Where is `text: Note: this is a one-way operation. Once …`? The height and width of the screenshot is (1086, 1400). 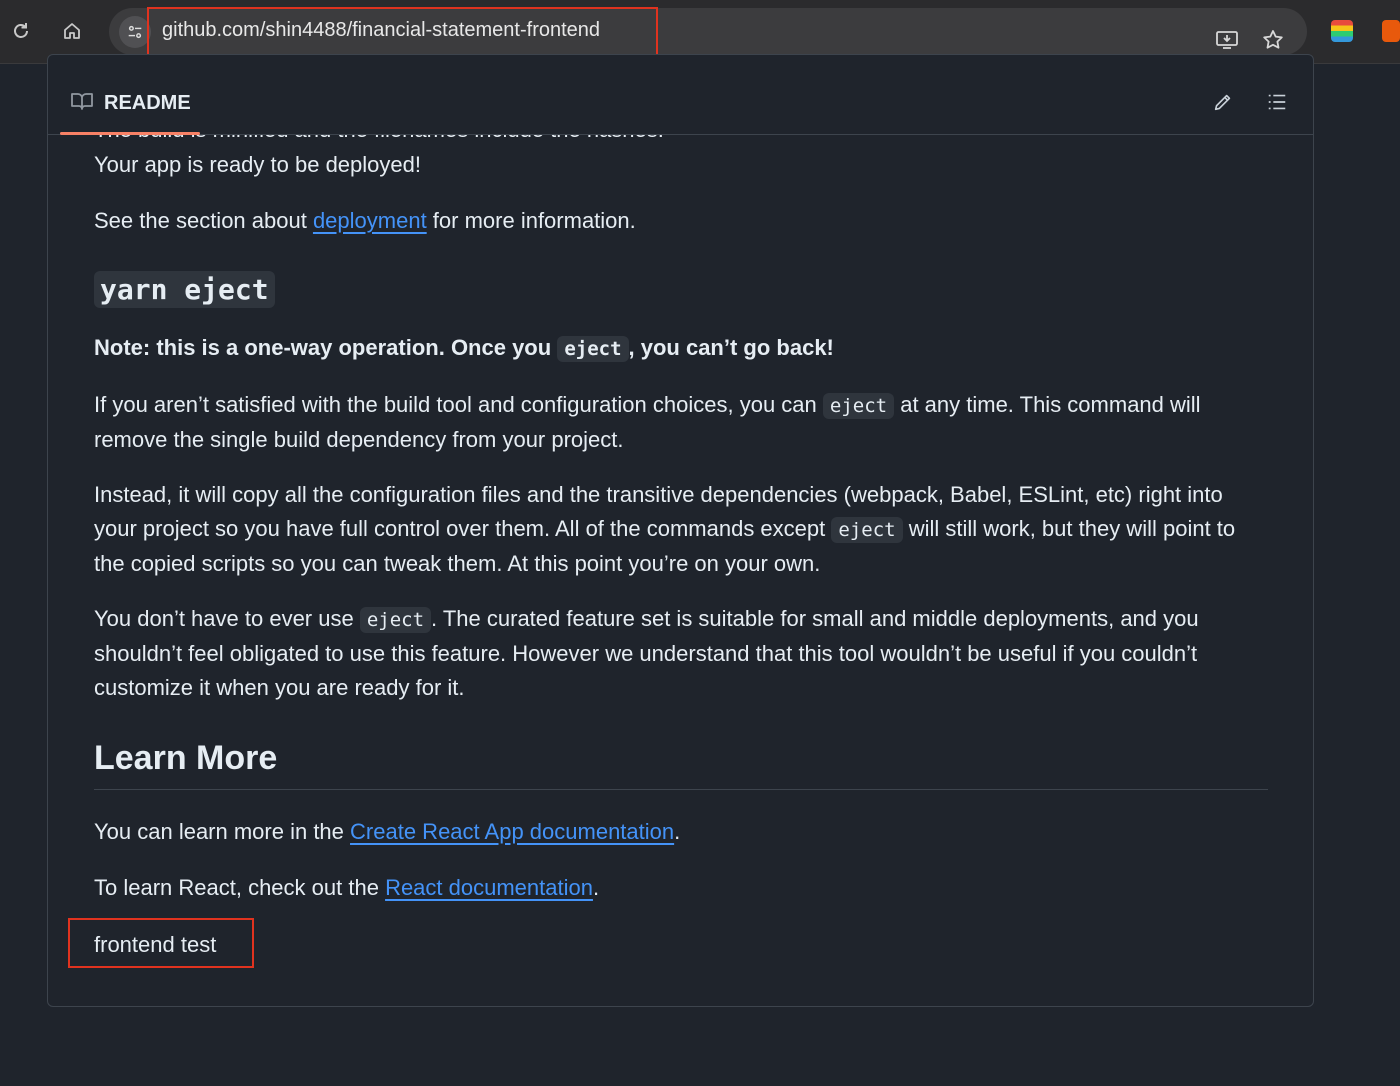 text: Note: this is a one-way operation. Once … is located at coordinates (326, 347).